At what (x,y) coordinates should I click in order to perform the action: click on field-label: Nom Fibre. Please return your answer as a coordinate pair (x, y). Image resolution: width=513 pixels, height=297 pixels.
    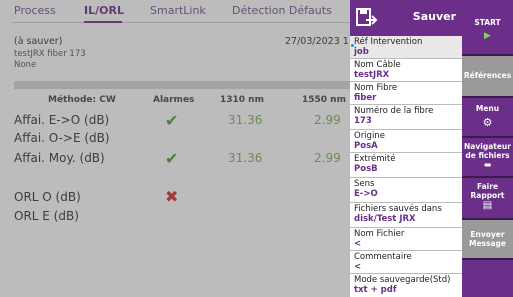
    Looking at the image, I should click on (376, 88).